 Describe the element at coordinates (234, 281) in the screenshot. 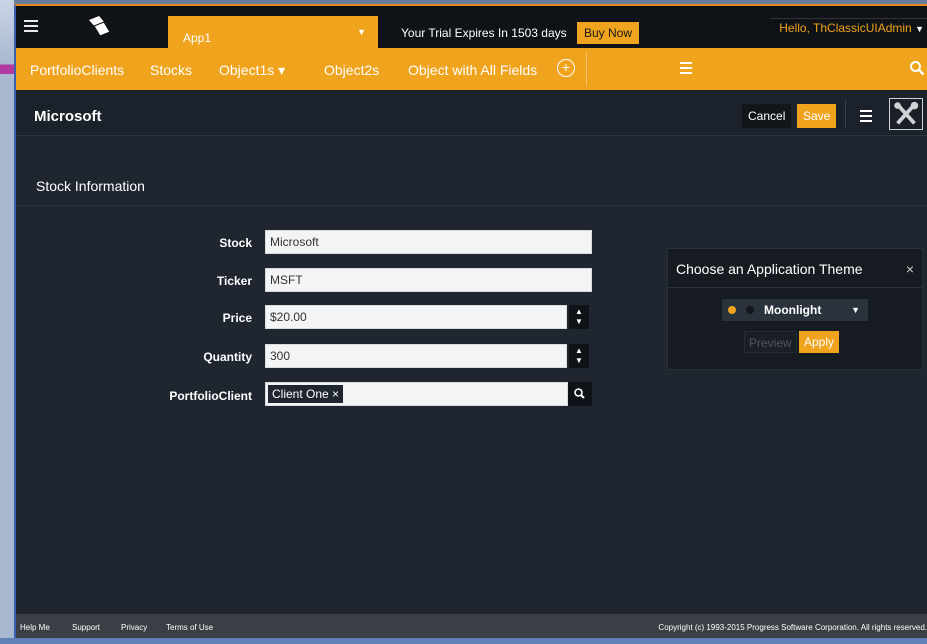

I see `ticker-label: Ticker` at that location.